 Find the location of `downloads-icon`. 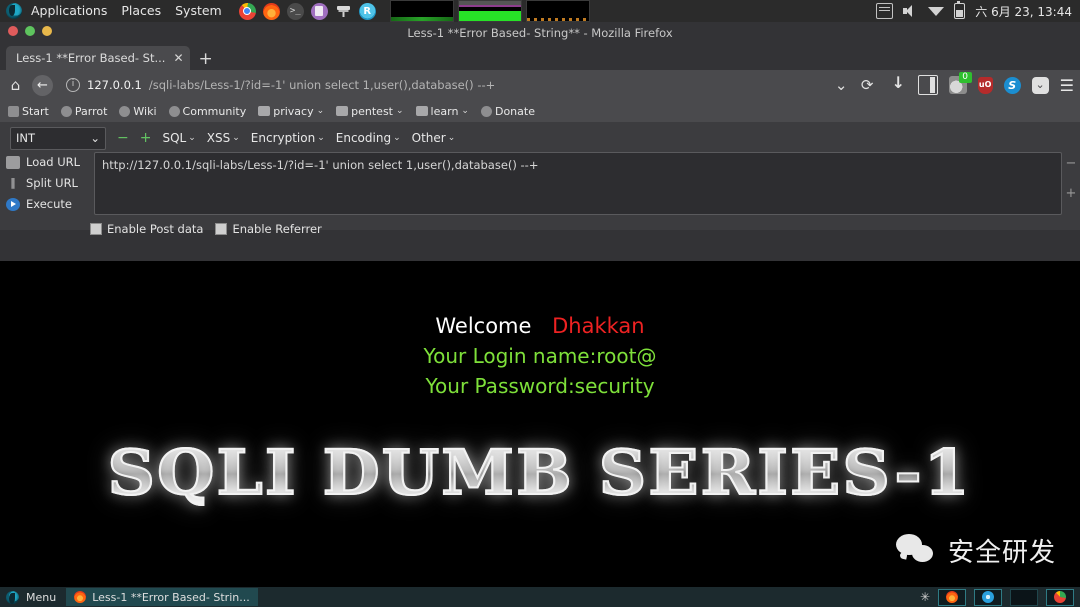

downloads-icon is located at coordinates (898, 83).